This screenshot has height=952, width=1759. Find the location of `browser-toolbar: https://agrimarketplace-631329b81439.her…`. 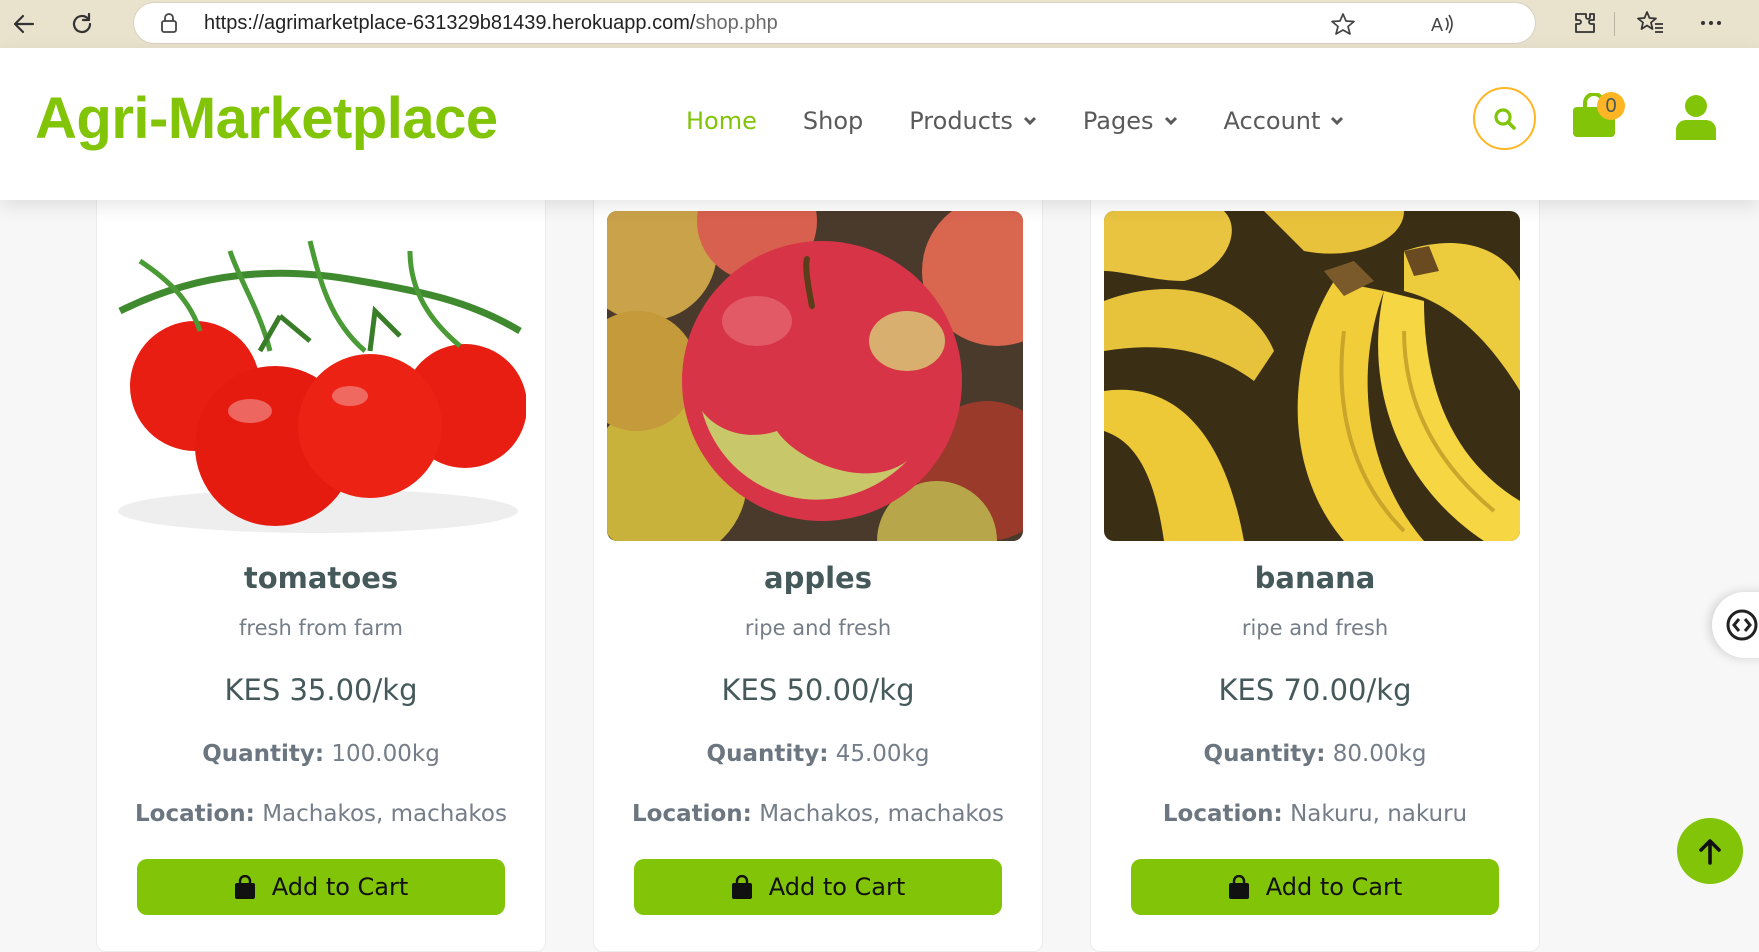

browser-toolbar: https://agrimarketplace-631329b81439.her… is located at coordinates (879, 24).